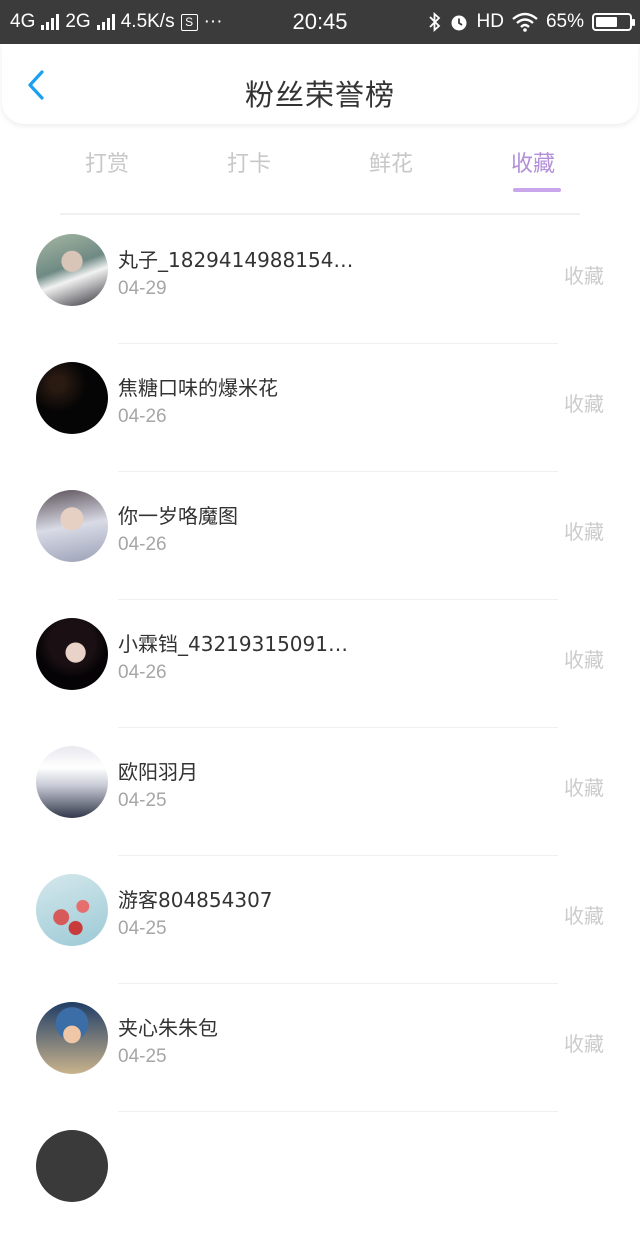 This screenshot has height=1240, width=640. Describe the element at coordinates (320, 920) in the screenshot. I see `list-item: 游客804854307 04-25 收藏` at that location.